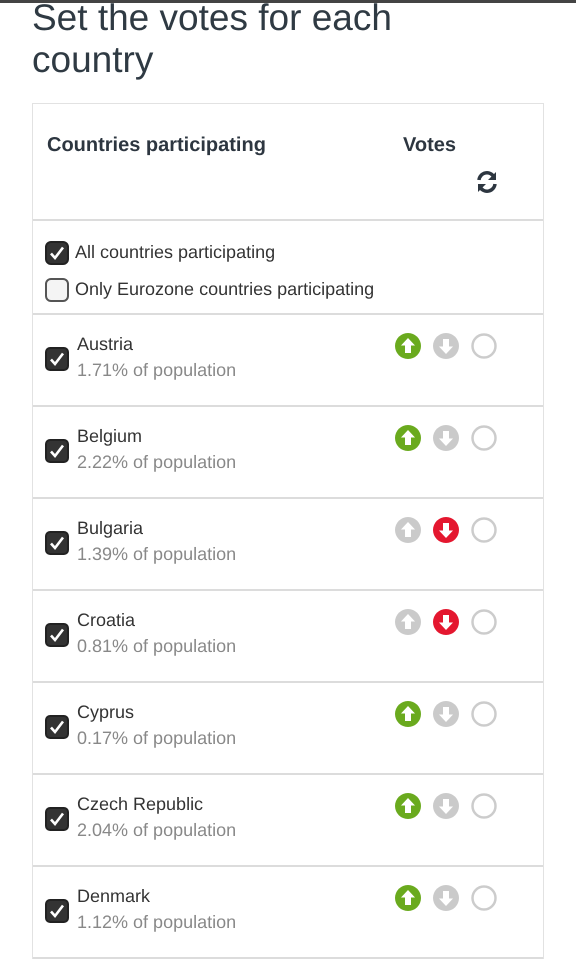 The height and width of the screenshot is (960, 576). Describe the element at coordinates (110, 528) in the screenshot. I see `country-name: Bulgaria` at that location.